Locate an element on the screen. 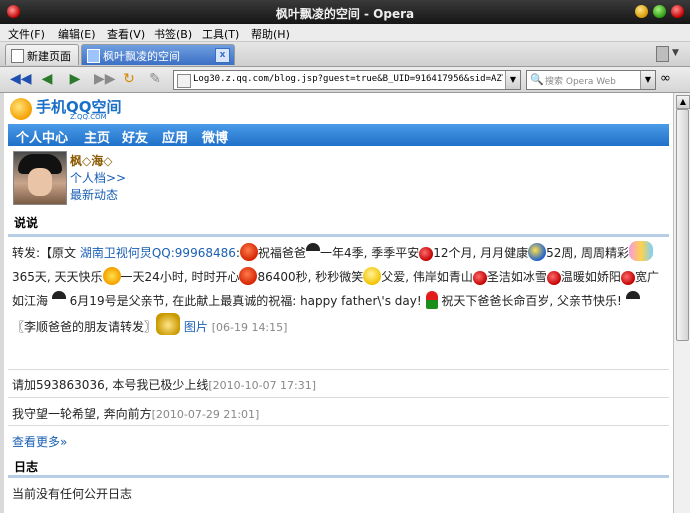  post-time: [2010-10-07 17:31] is located at coordinates (262, 385).